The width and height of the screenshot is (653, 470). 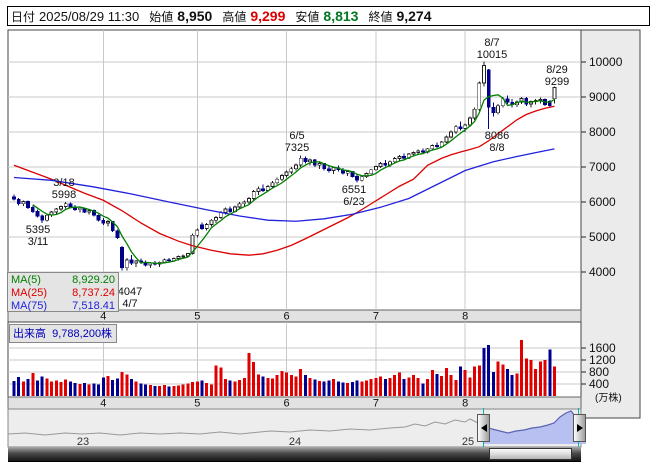 I want to click on svg-text: 8/29, so click(x=556, y=70).